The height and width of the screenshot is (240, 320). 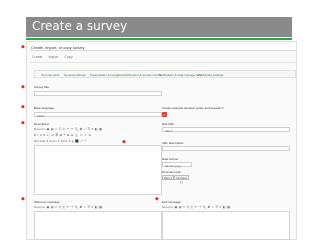 What do you see at coordinates (75, 75) in the screenshot?
I see `tab-general-settings: General settings` at bounding box center [75, 75].